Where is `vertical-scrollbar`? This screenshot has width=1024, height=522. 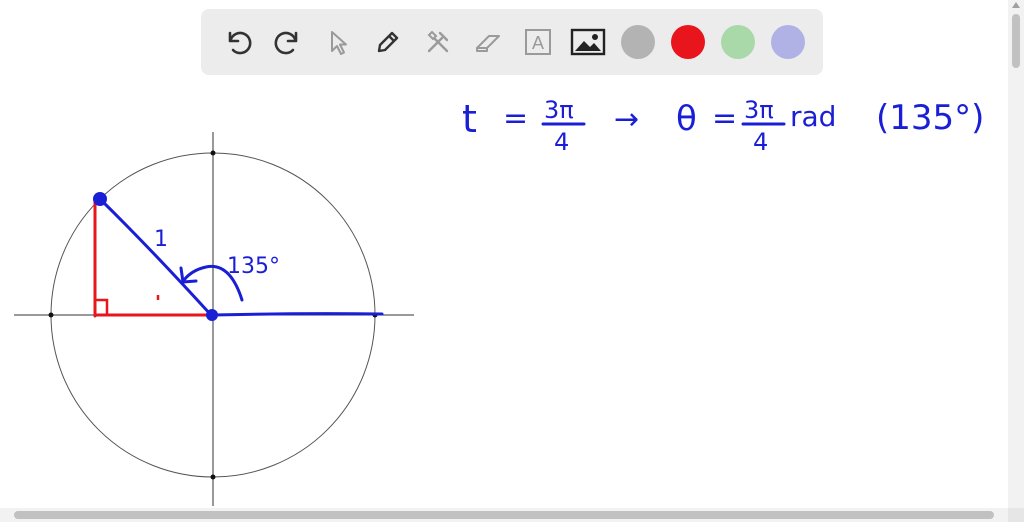 vertical-scrollbar is located at coordinates (1016, 254).